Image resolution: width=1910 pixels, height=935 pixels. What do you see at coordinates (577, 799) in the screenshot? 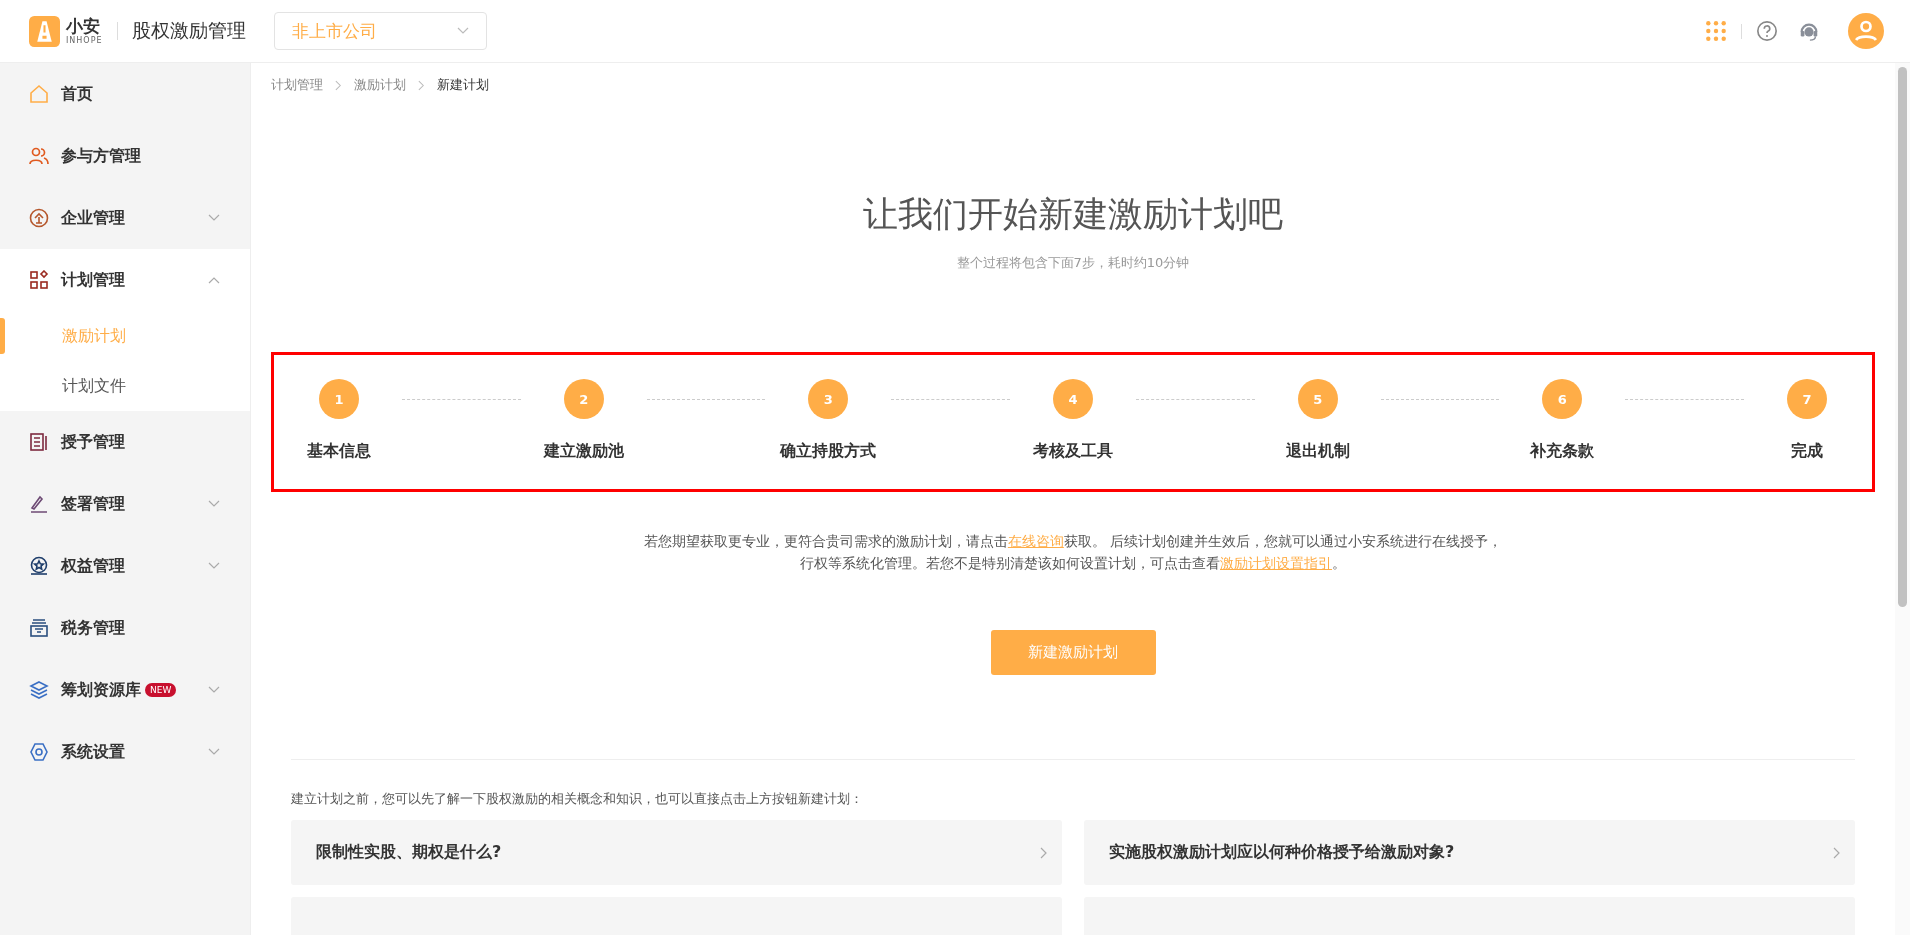
I see `intro-text: 建立计划之前，您可以先了解一下股权激励的相关概念和知识，也可以直接点击上方按钮新建计划：` at bounding box center [577, 799].